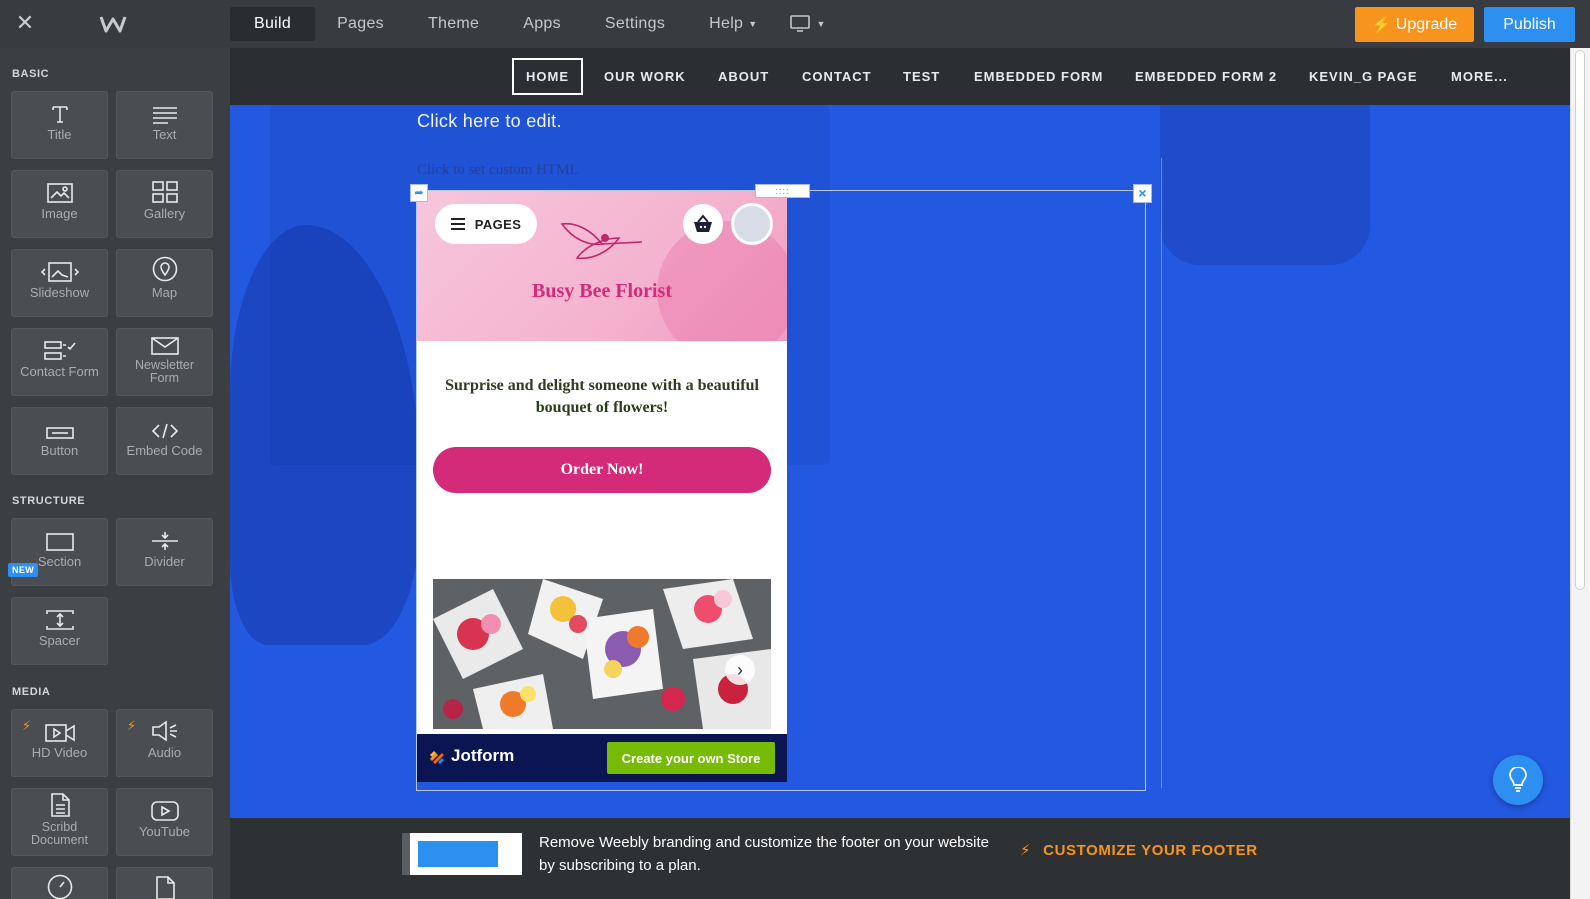  I want to click on flower-bouquets-photo: ›, so click(602, 654).